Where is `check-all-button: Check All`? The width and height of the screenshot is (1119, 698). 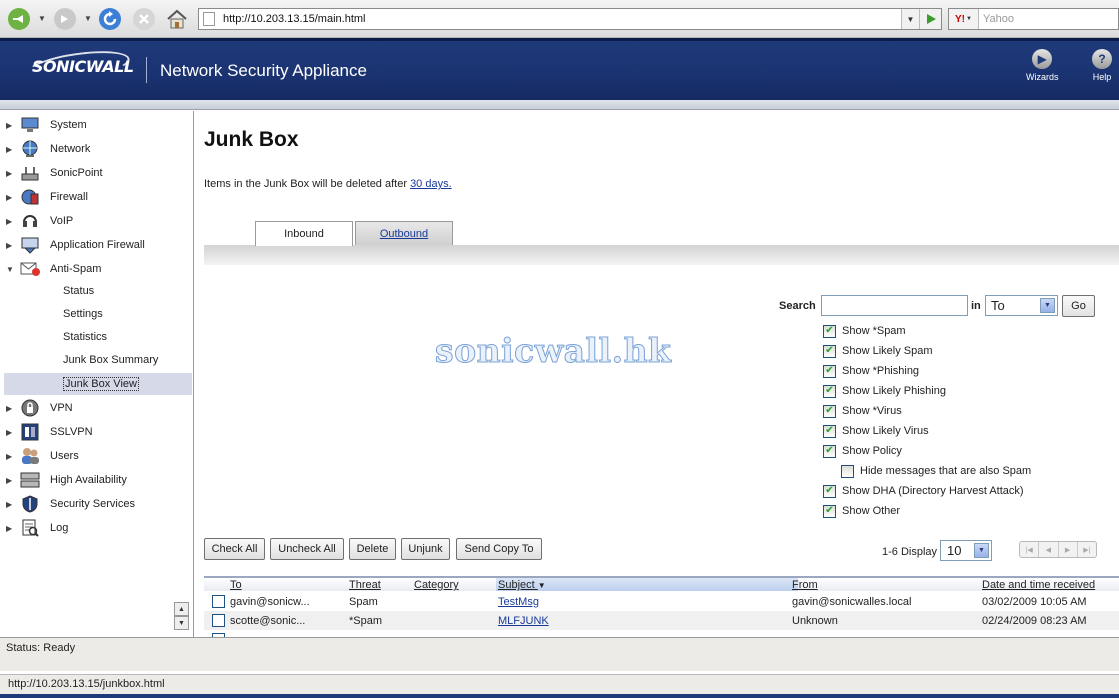
check-all-button: Check All is located at coordinates (234, 549).